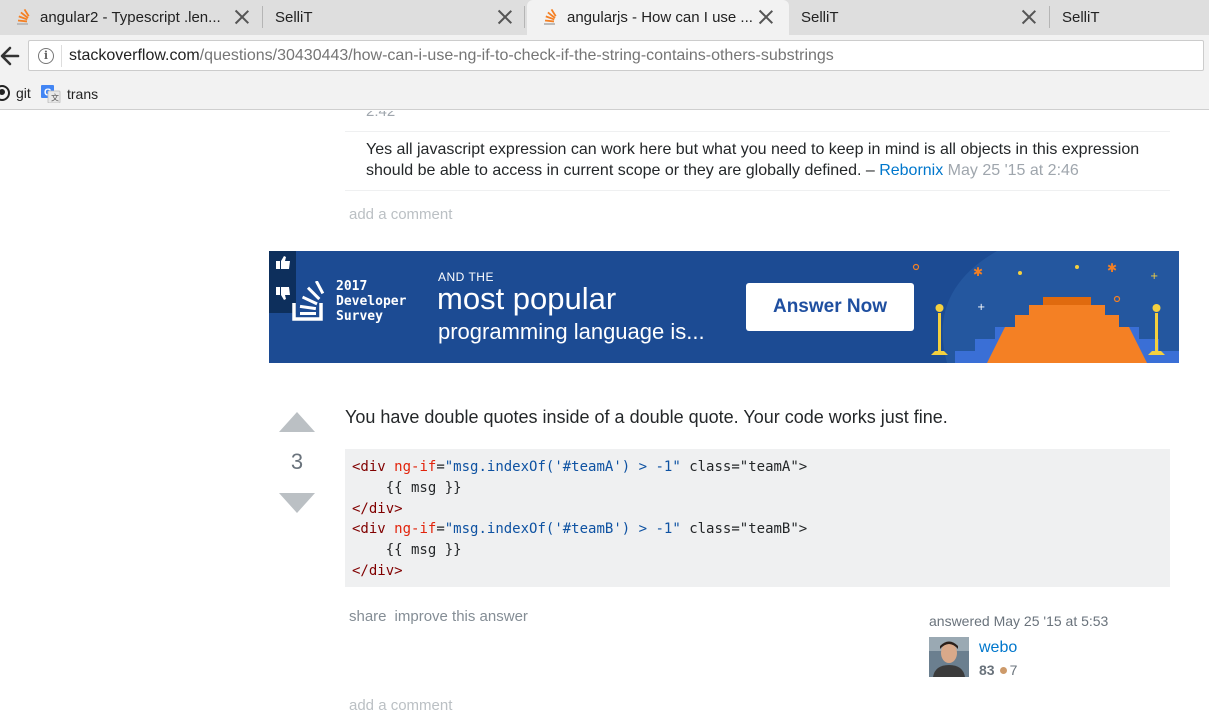 The image size is (1209, 723). Describe the element at coordinates (1045, 307) in the screenshot. I see `stage-illustration: ✱ ✱ + +` at that location.